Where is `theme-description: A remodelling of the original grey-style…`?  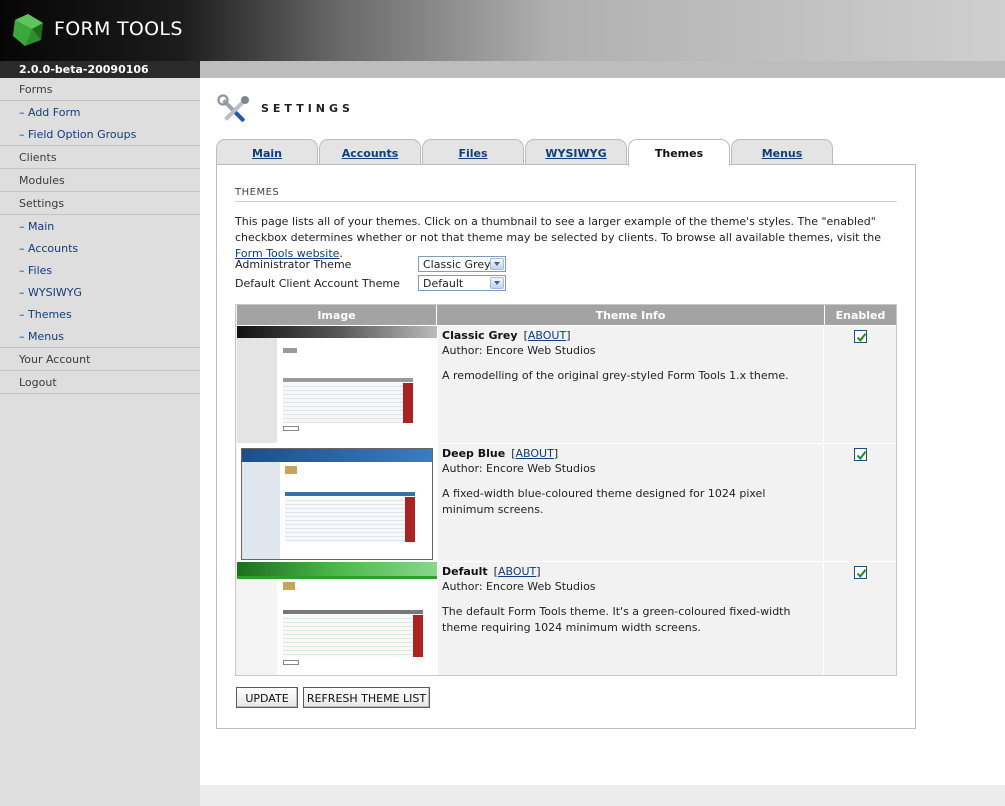 theme-description: A remodelling of the original grey-style… is located at coordinates (615, 375).